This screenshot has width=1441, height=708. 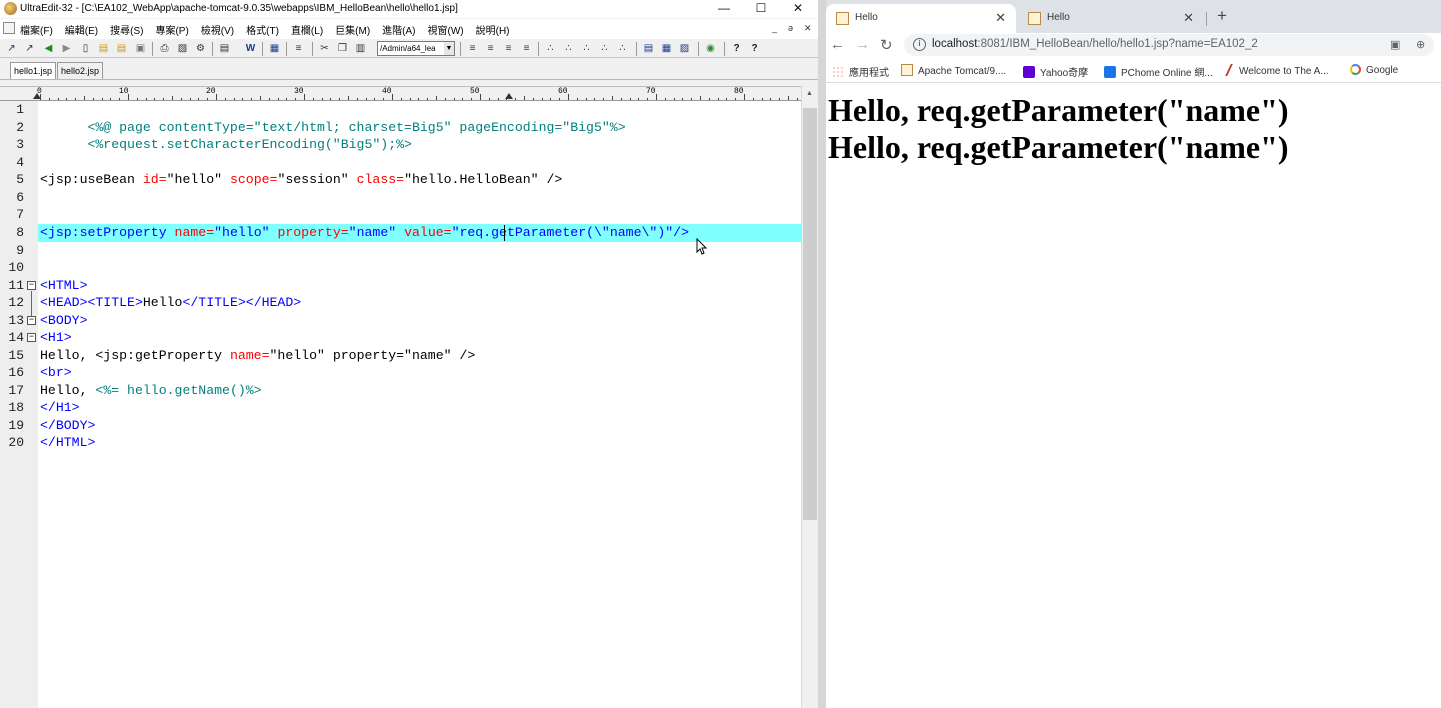 What do you see at coordinates (171, 29) in the screenshot?
I see `menu-project: 專案(P)` at bounding box center [171, 29].